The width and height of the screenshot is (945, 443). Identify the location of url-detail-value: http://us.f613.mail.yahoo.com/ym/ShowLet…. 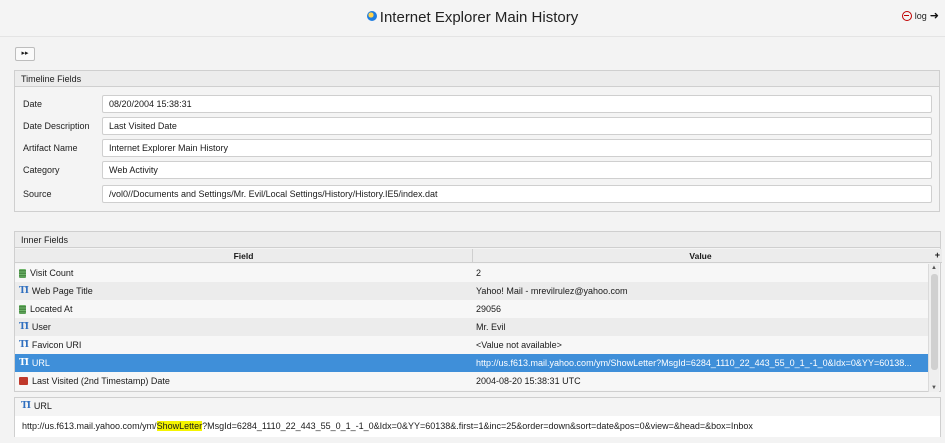
(477, 426).